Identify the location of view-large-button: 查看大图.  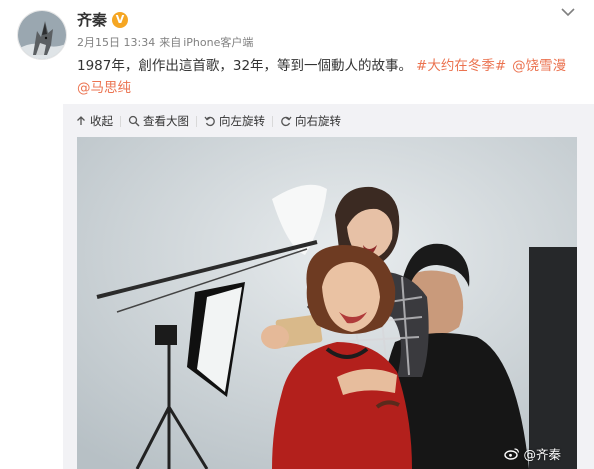
(158, 121).